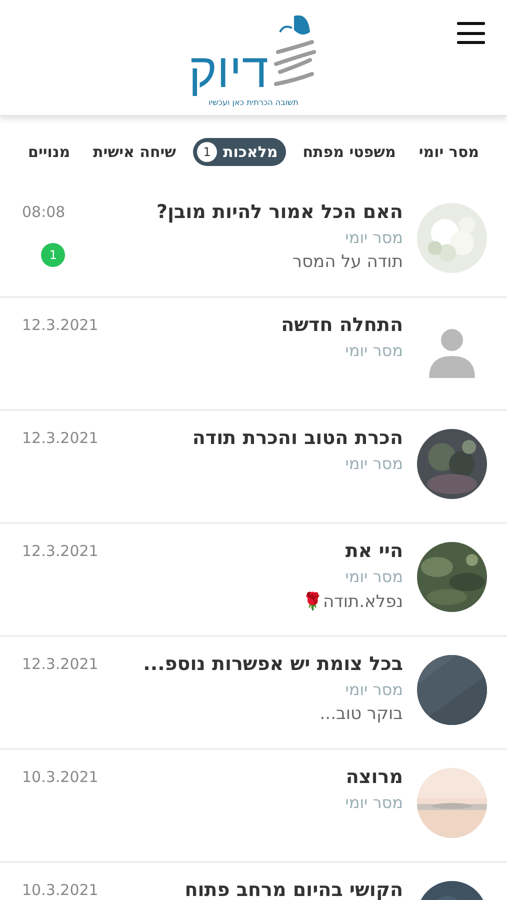 The height and width of the screenshot is (900, 507). What do you see at coordinates (351, 601) in the screenshot?
I see `message-preview: נפלא.תודה🌹` at bounding box center [351, 601].